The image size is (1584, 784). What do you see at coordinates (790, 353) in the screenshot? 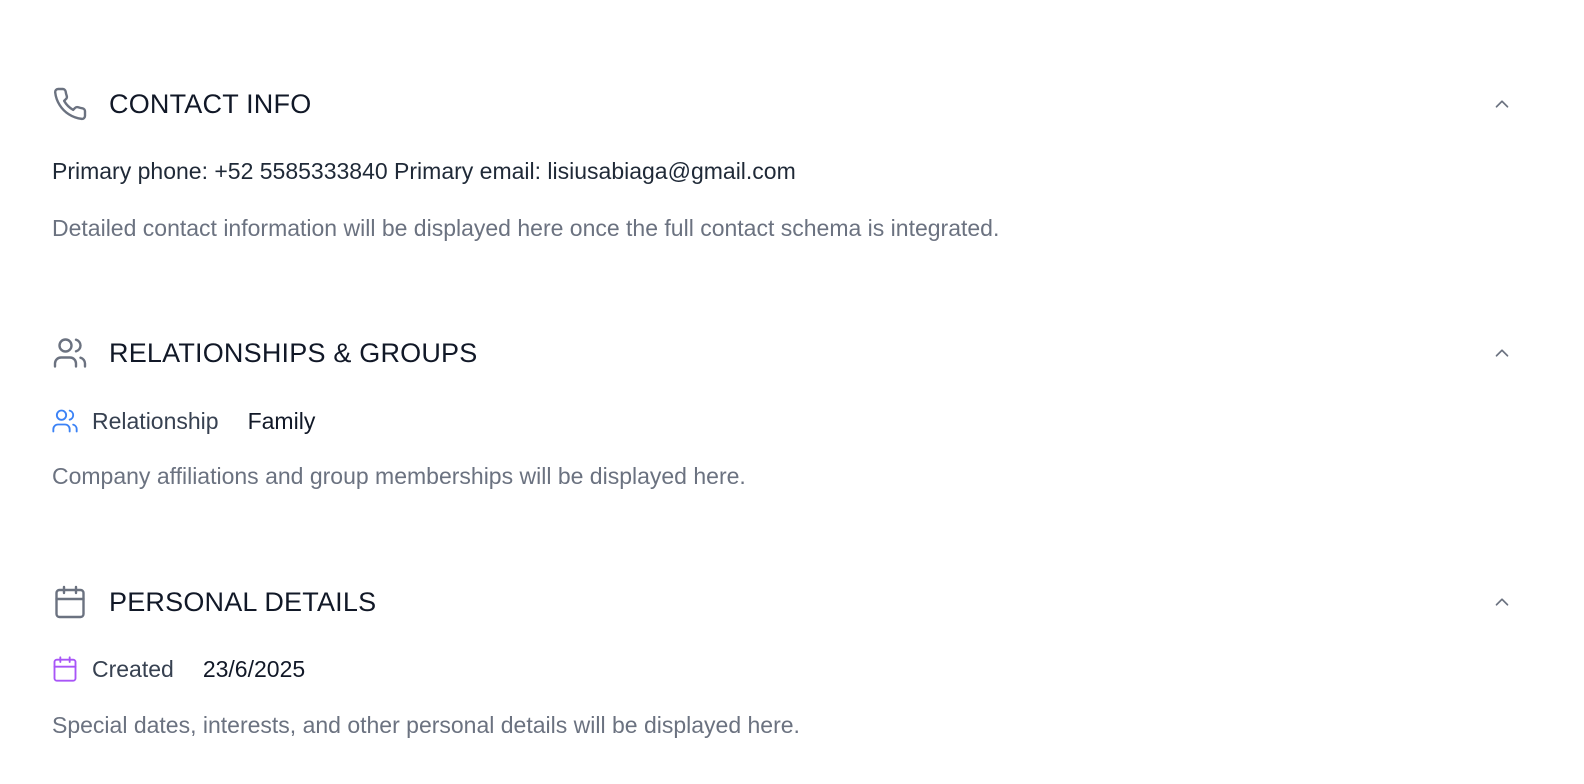
I see `relationships-header: RELATIONSHIPS & GROUPS` at bounding box center [790, 353].